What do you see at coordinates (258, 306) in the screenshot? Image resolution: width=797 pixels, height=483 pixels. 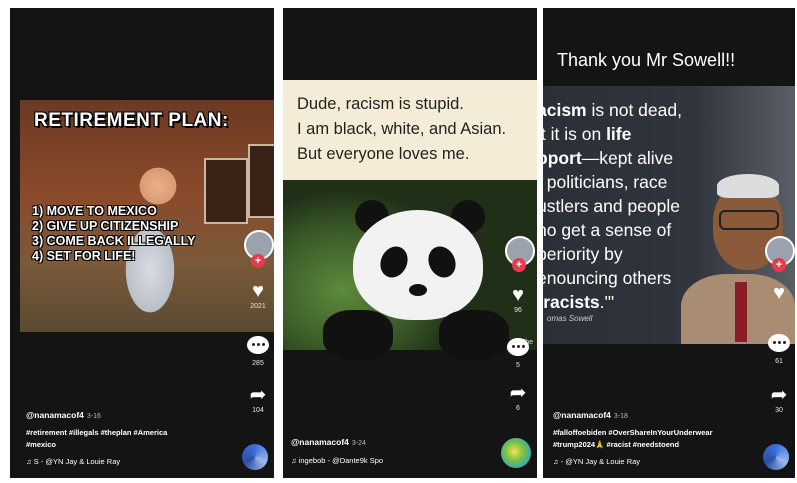 I see `like-count: 2021` at bounding box center [258, 306].